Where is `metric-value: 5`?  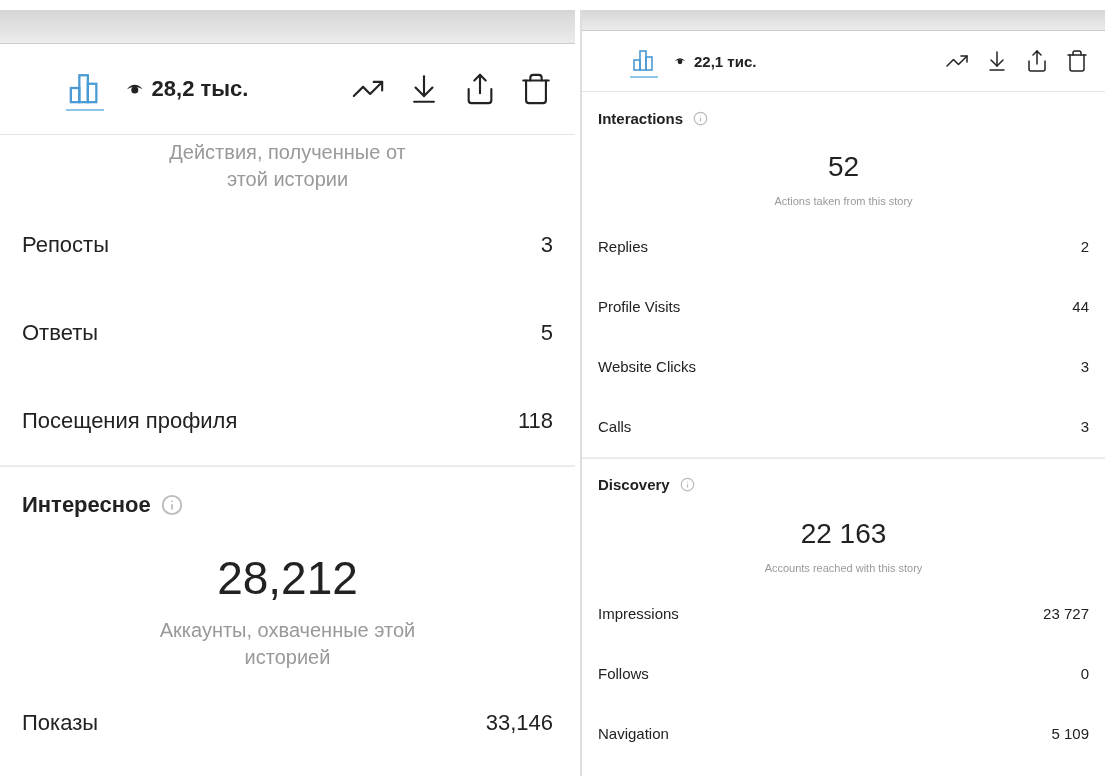
metric-value: 5 is located at coordinates (546, 333).